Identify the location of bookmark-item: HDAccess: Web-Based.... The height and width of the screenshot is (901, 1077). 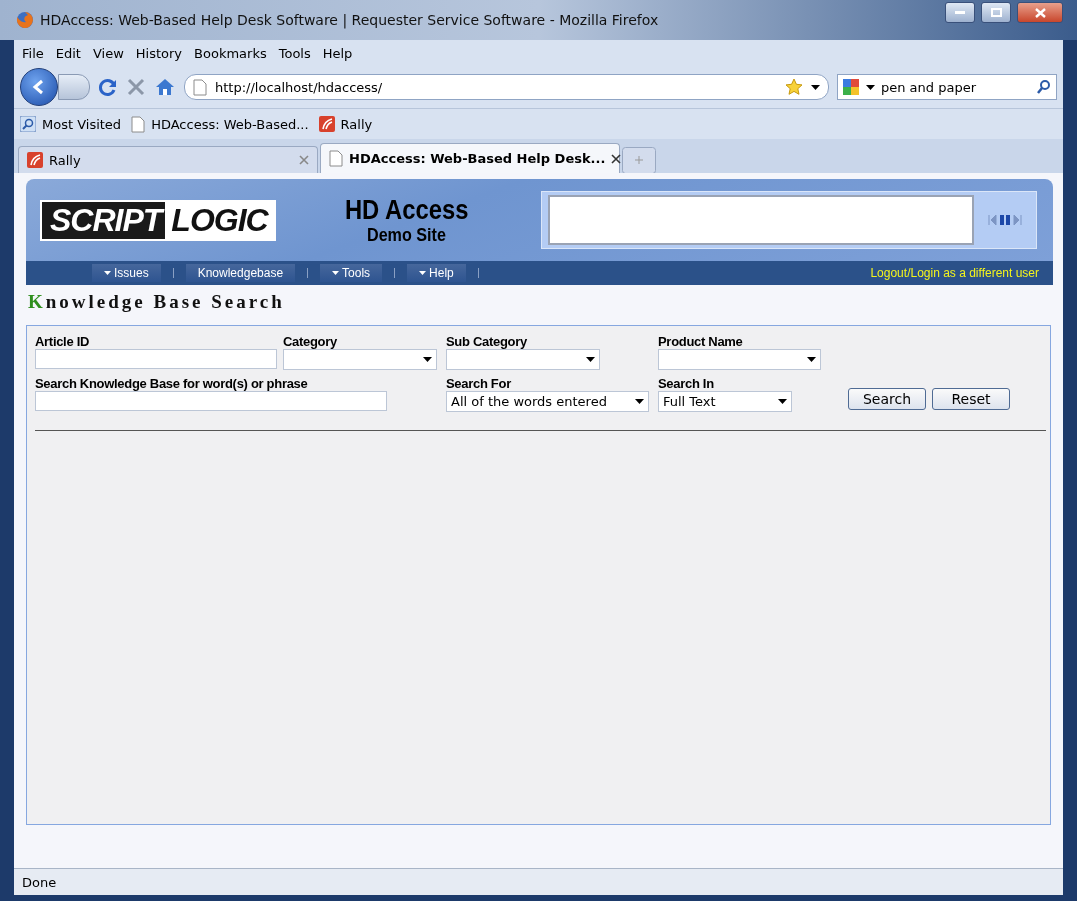
(220, 124).